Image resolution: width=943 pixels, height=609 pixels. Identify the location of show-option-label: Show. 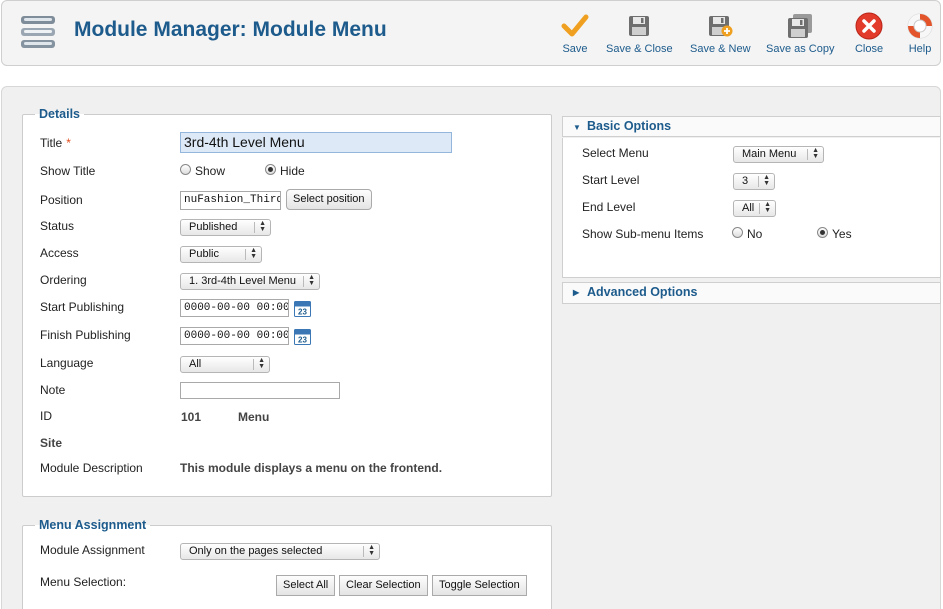
(210, 171).